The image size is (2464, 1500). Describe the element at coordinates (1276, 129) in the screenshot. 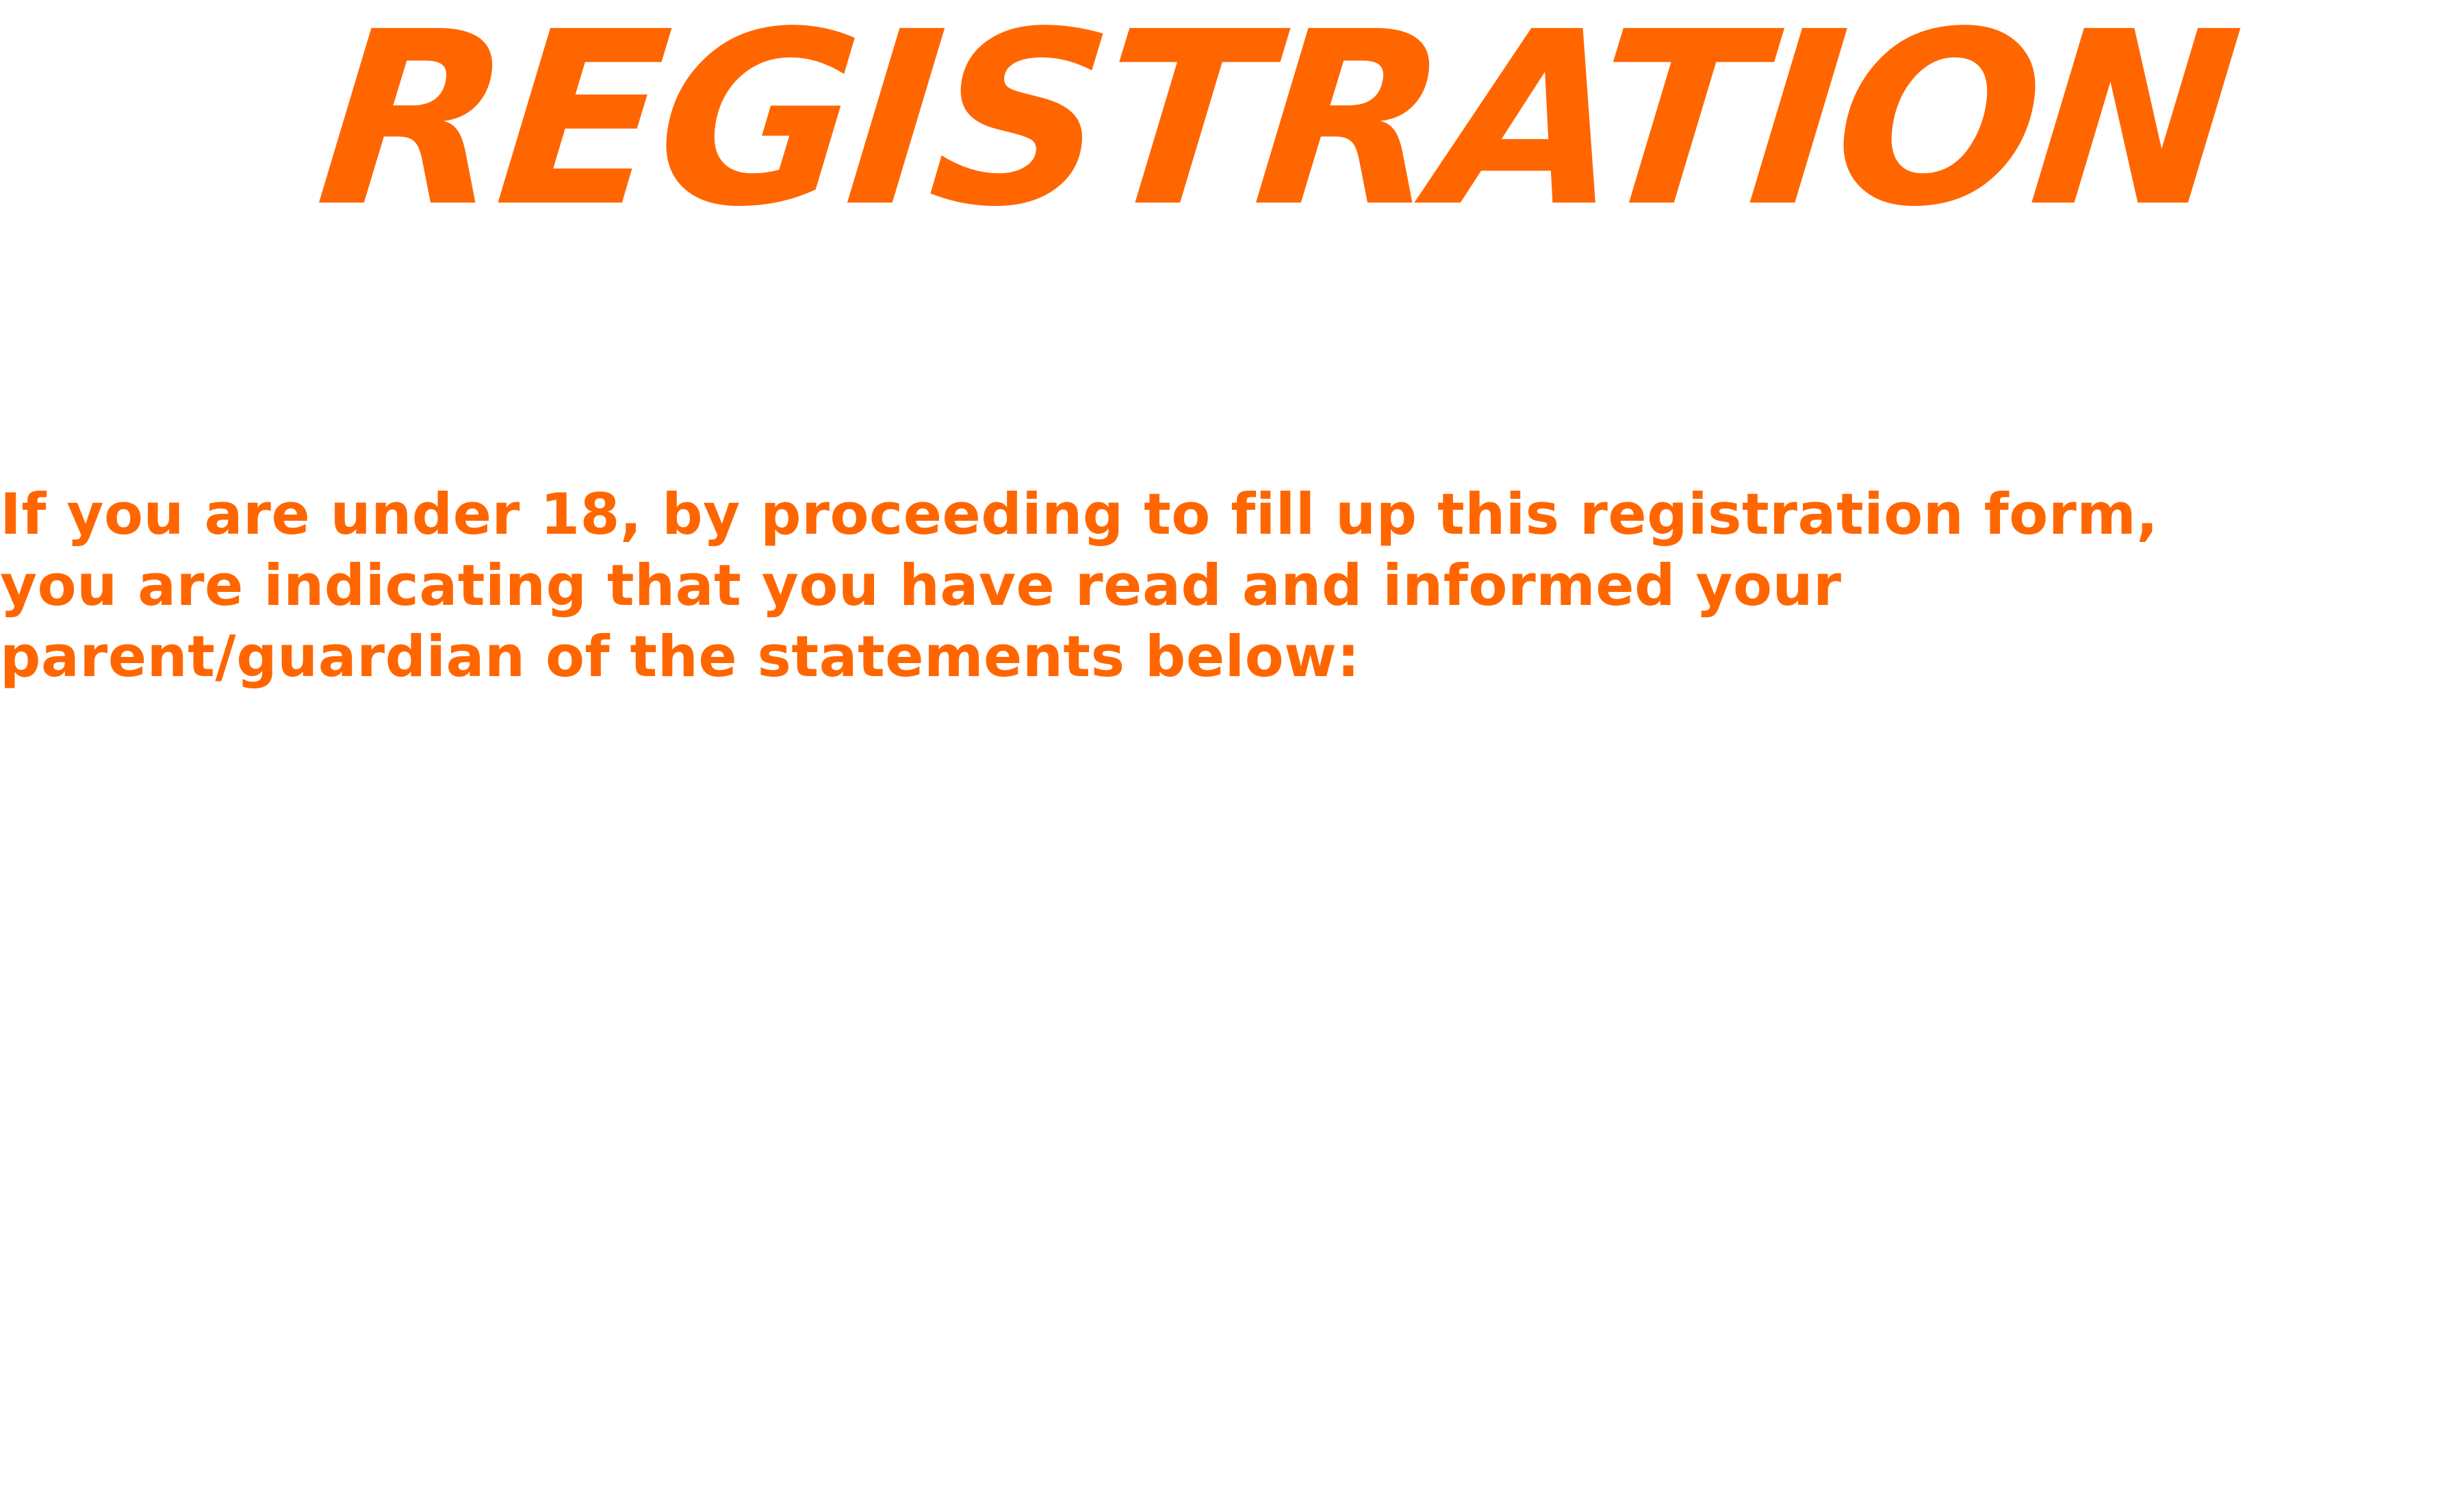

I see `page-title: REGISTRATION` at that location.